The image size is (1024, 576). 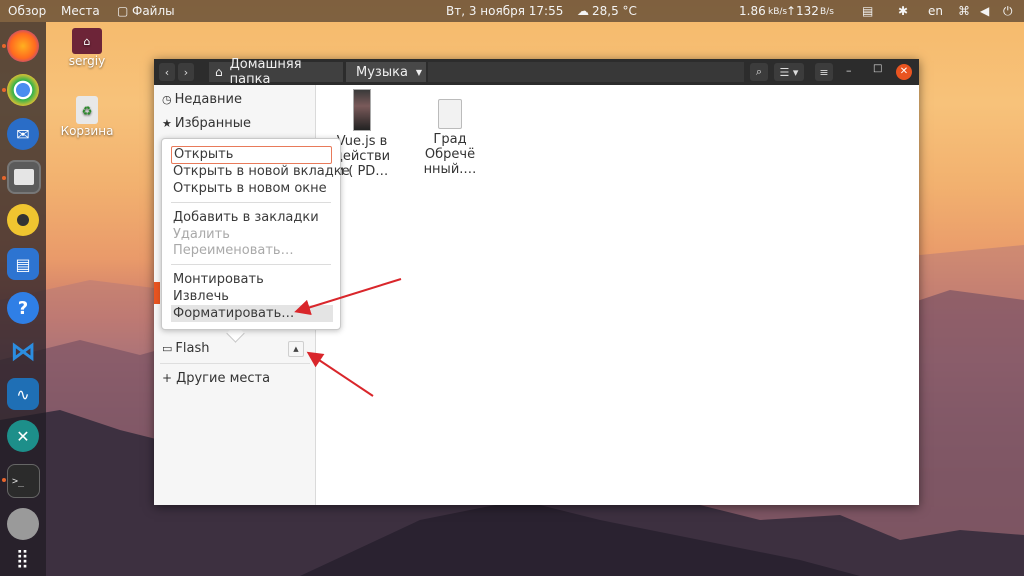 What do you see at coordinates (23, 394) in the screenshot?
I see `monitor-icon: ∿` at bounding box center [23, 394].